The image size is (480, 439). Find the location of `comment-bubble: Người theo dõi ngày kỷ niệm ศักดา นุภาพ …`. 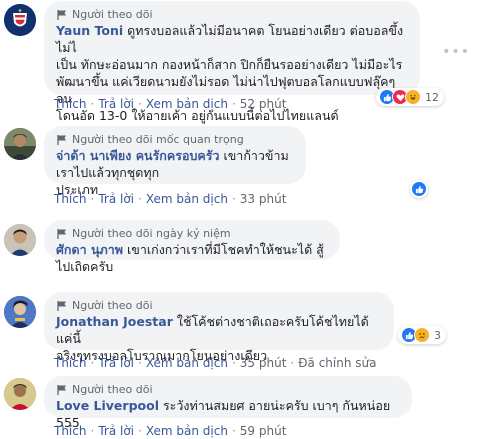

comment-bubble: Người theo dõi ngày kỷ niệm ศักดา นุภาพ … is located at coordinates (192, 247).